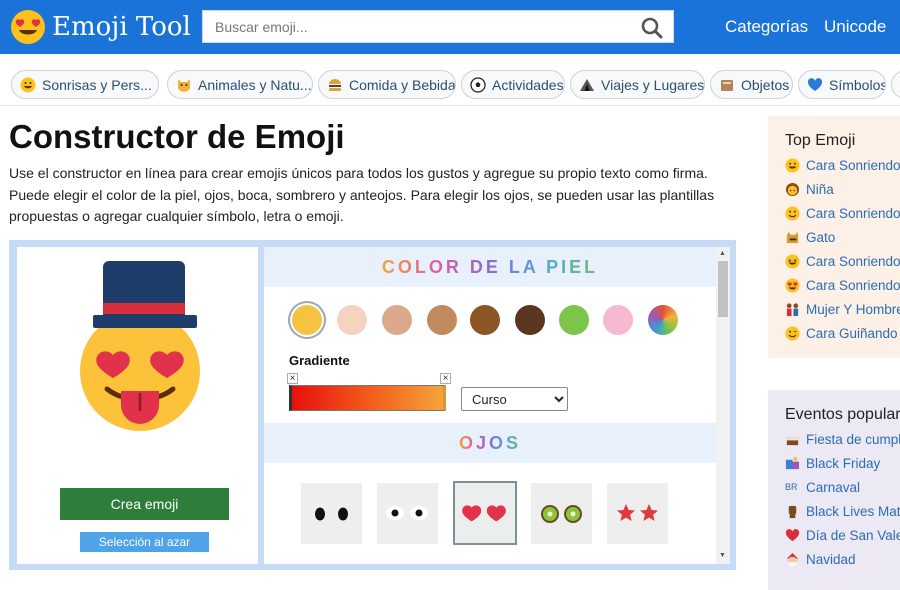  I want to click on burger-icon, so click(335, 84).